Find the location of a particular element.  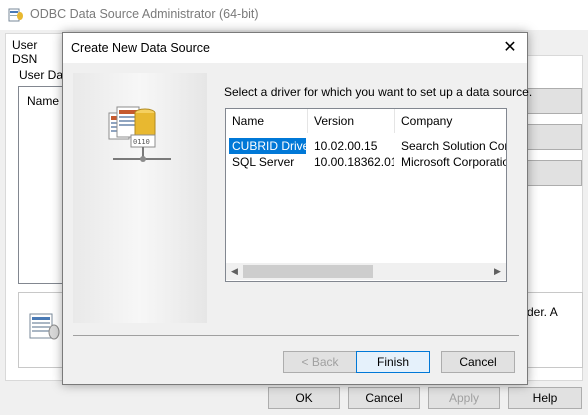

horizontal-scrollbar: ◀ ▶ is located at coordinates (366, 271).